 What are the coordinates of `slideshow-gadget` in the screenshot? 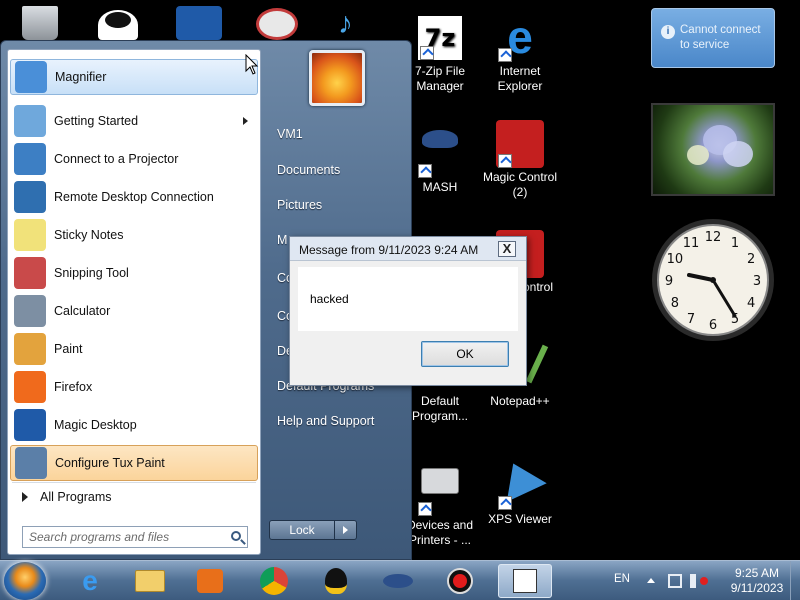 It's located at (713, 149).